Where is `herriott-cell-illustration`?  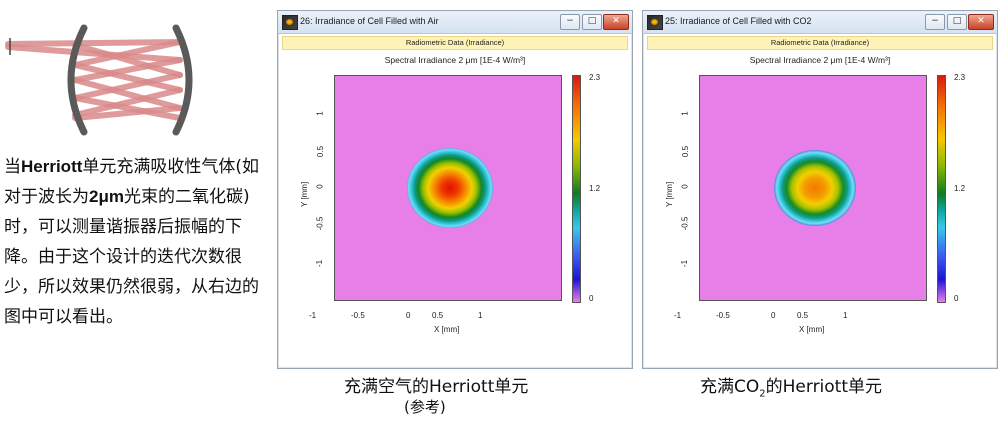
herriott-cell-illustration is located at coordinates (99, 80).